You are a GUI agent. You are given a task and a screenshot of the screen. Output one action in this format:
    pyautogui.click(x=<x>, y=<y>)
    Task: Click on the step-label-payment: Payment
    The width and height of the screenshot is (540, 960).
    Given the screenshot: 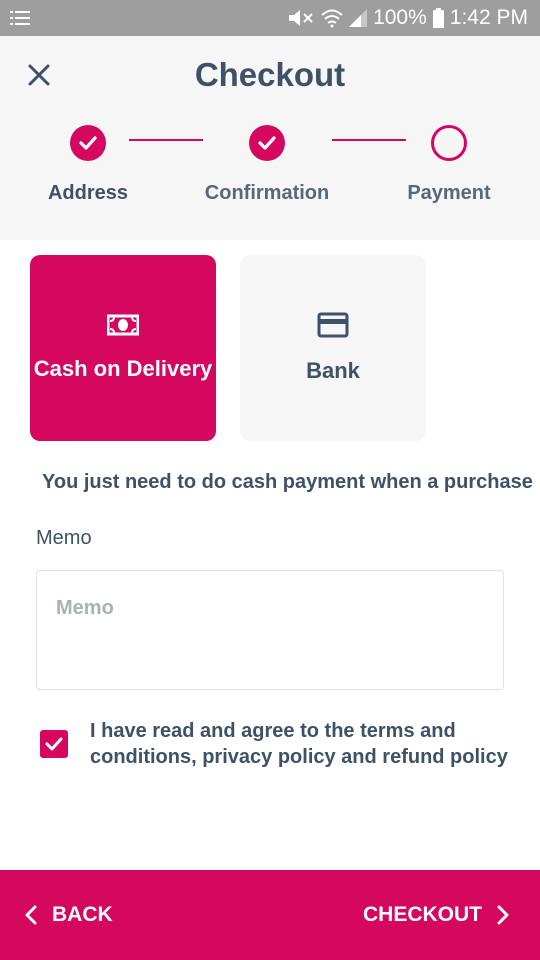 What is the action you would take?
    pyautogui.click(x=449, y=193)
    